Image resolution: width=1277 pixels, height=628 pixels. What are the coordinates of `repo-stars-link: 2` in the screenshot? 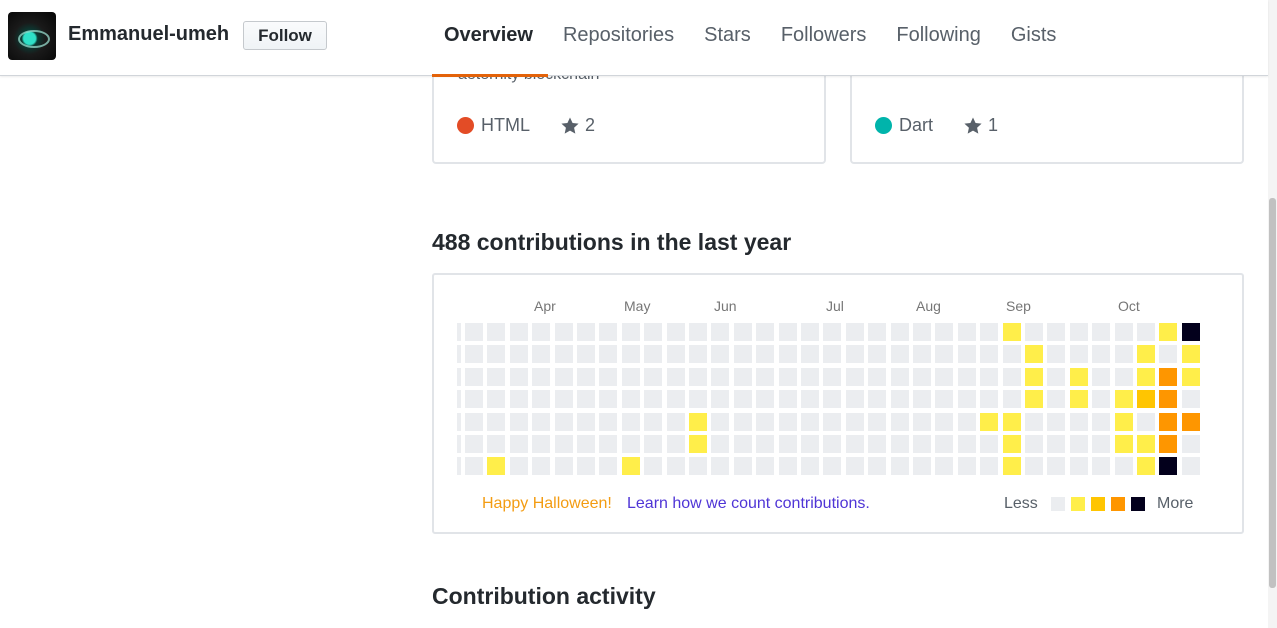 It's located at (577, 125).